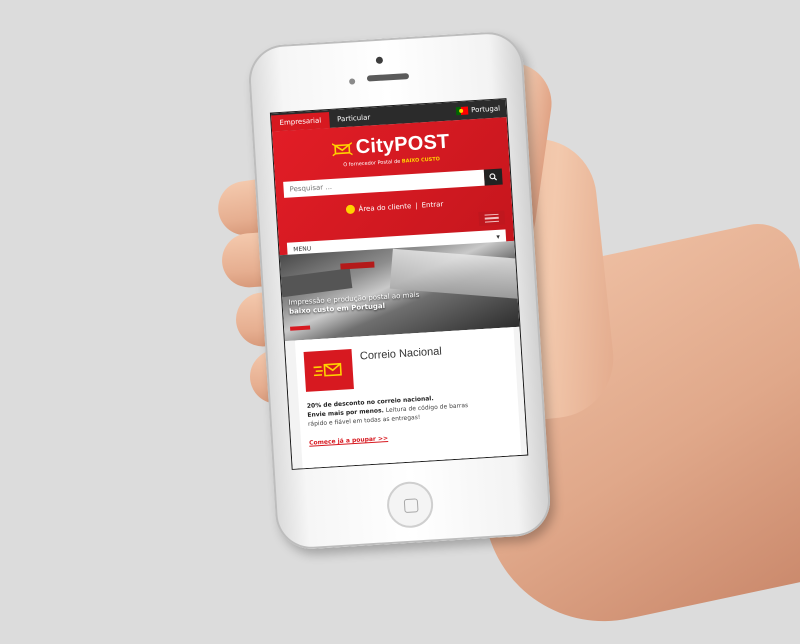 The image size is (800, 644). What do you see at coordinates (462, 111) in the screenshot?
I see `portugal-flag-icon` at bounding box center [462, 111].